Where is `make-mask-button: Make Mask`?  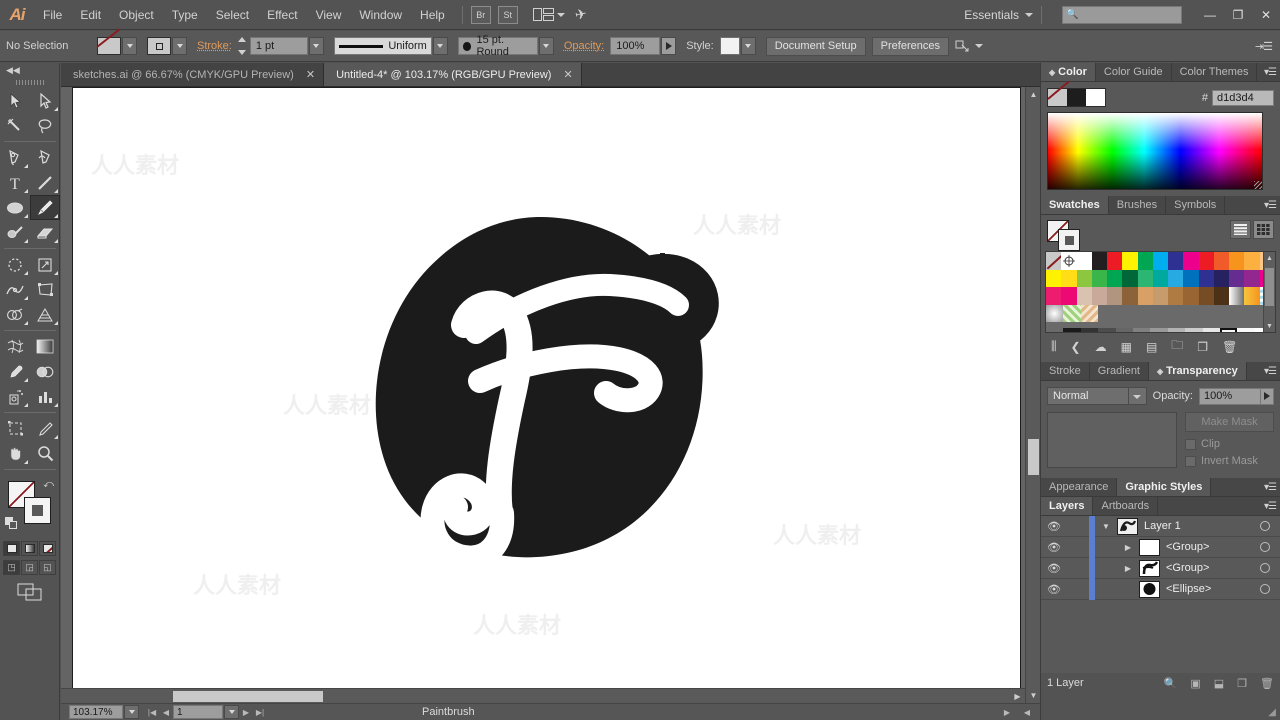 make-mask-button: Make Mask is located at coordinates (1229, 422).